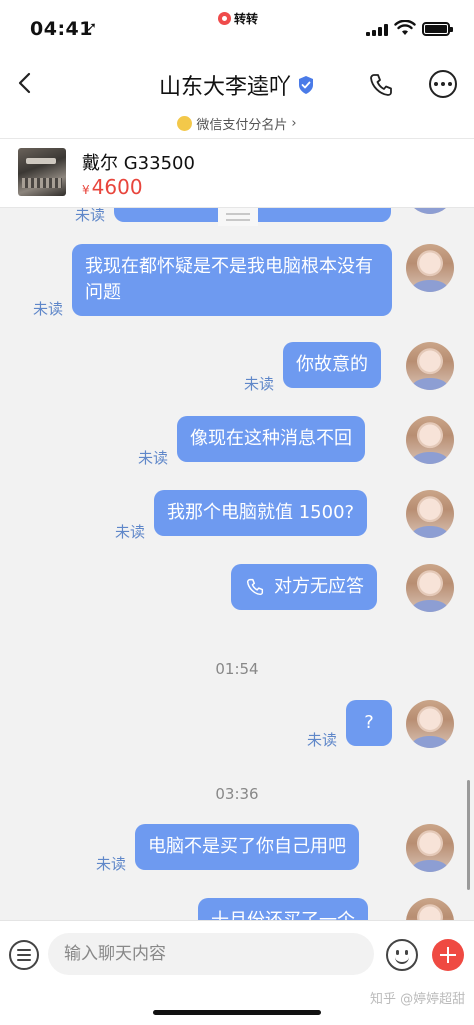  Describe the element at coordinates (381, 85) in the screenshot. I see `call-button` at that location.